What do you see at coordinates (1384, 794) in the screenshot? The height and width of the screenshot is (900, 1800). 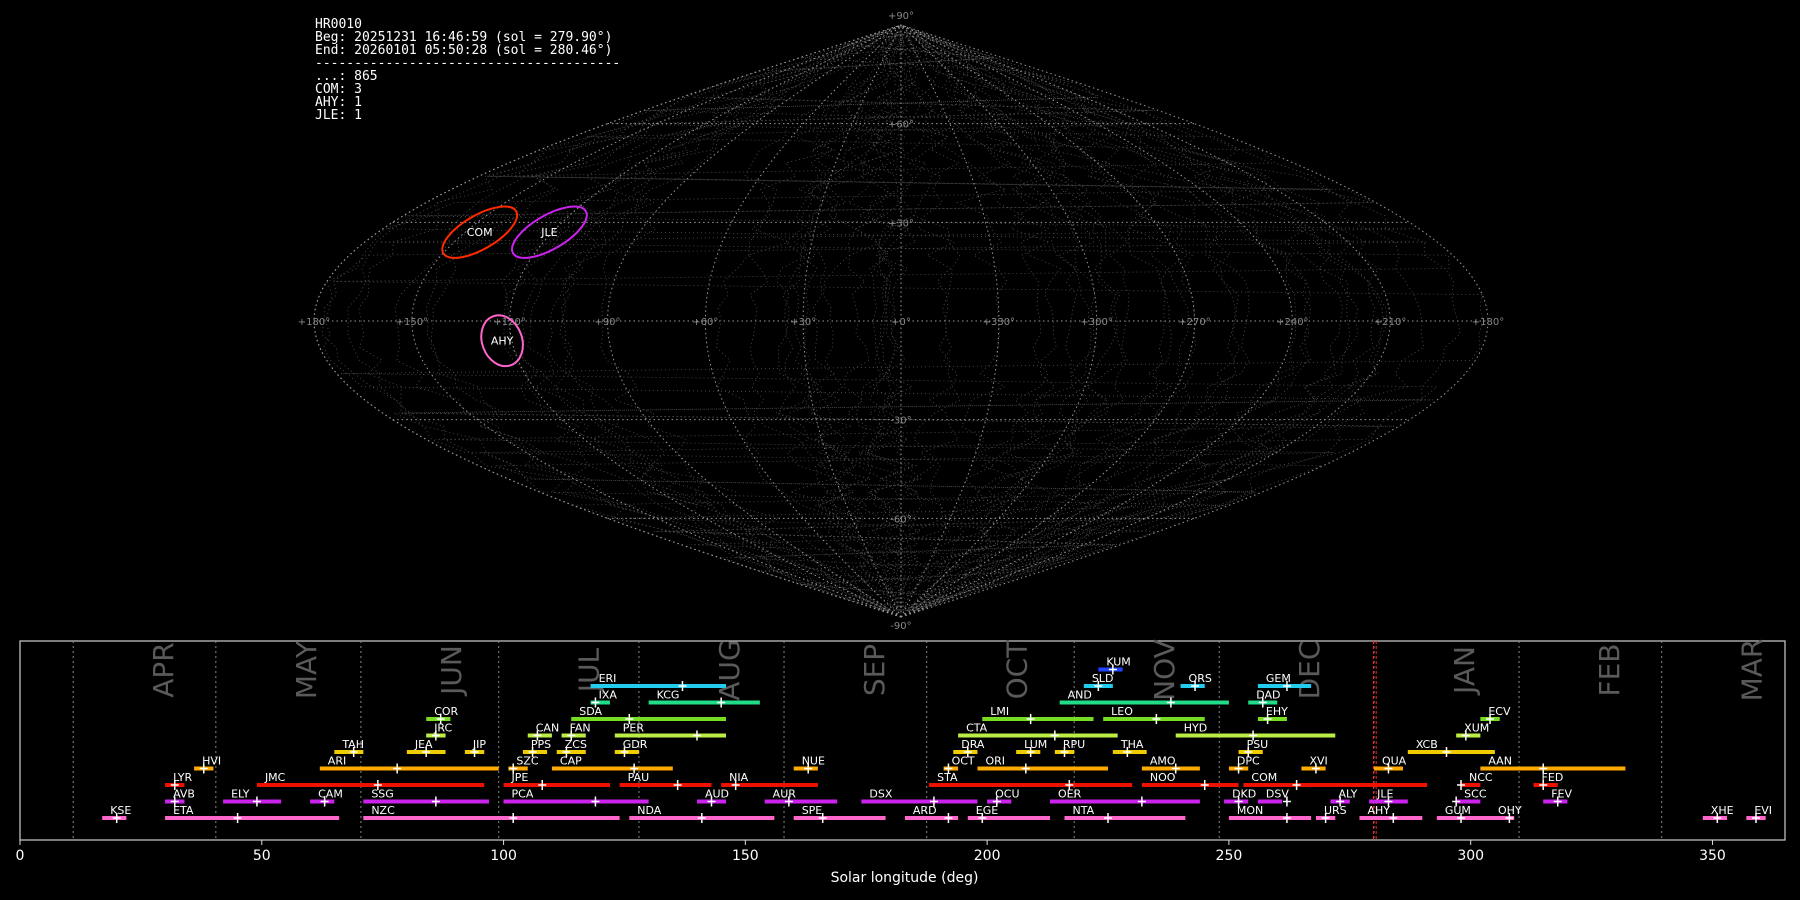 I see `shower-label: JLE` at bounding box center [1384, 794].